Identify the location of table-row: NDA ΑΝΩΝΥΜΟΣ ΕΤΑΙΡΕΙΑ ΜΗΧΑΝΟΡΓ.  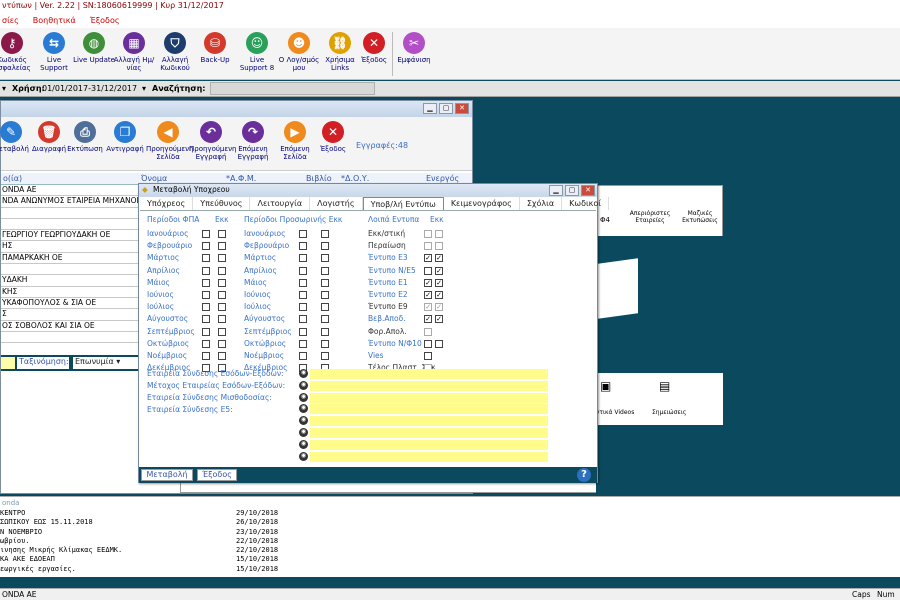
(71, 202).